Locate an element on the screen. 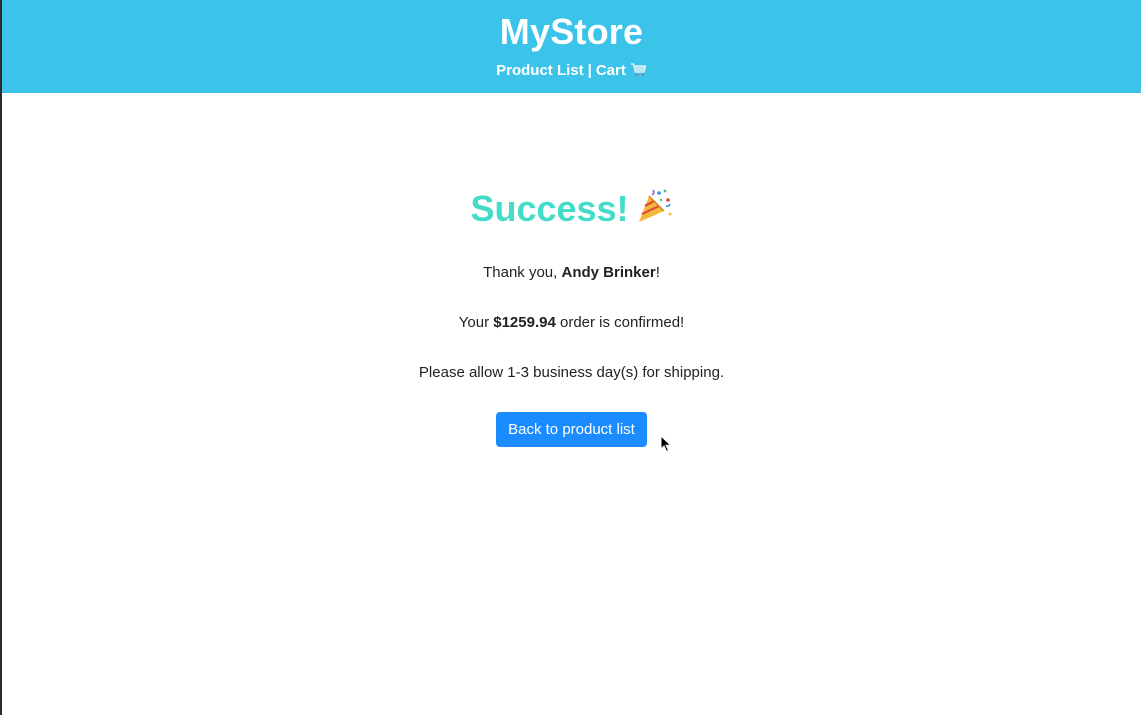 Image resolution: width=1141 pixels, height=715 pixels. top-nav: Product List | Cart is located at coordinates (571, 72).